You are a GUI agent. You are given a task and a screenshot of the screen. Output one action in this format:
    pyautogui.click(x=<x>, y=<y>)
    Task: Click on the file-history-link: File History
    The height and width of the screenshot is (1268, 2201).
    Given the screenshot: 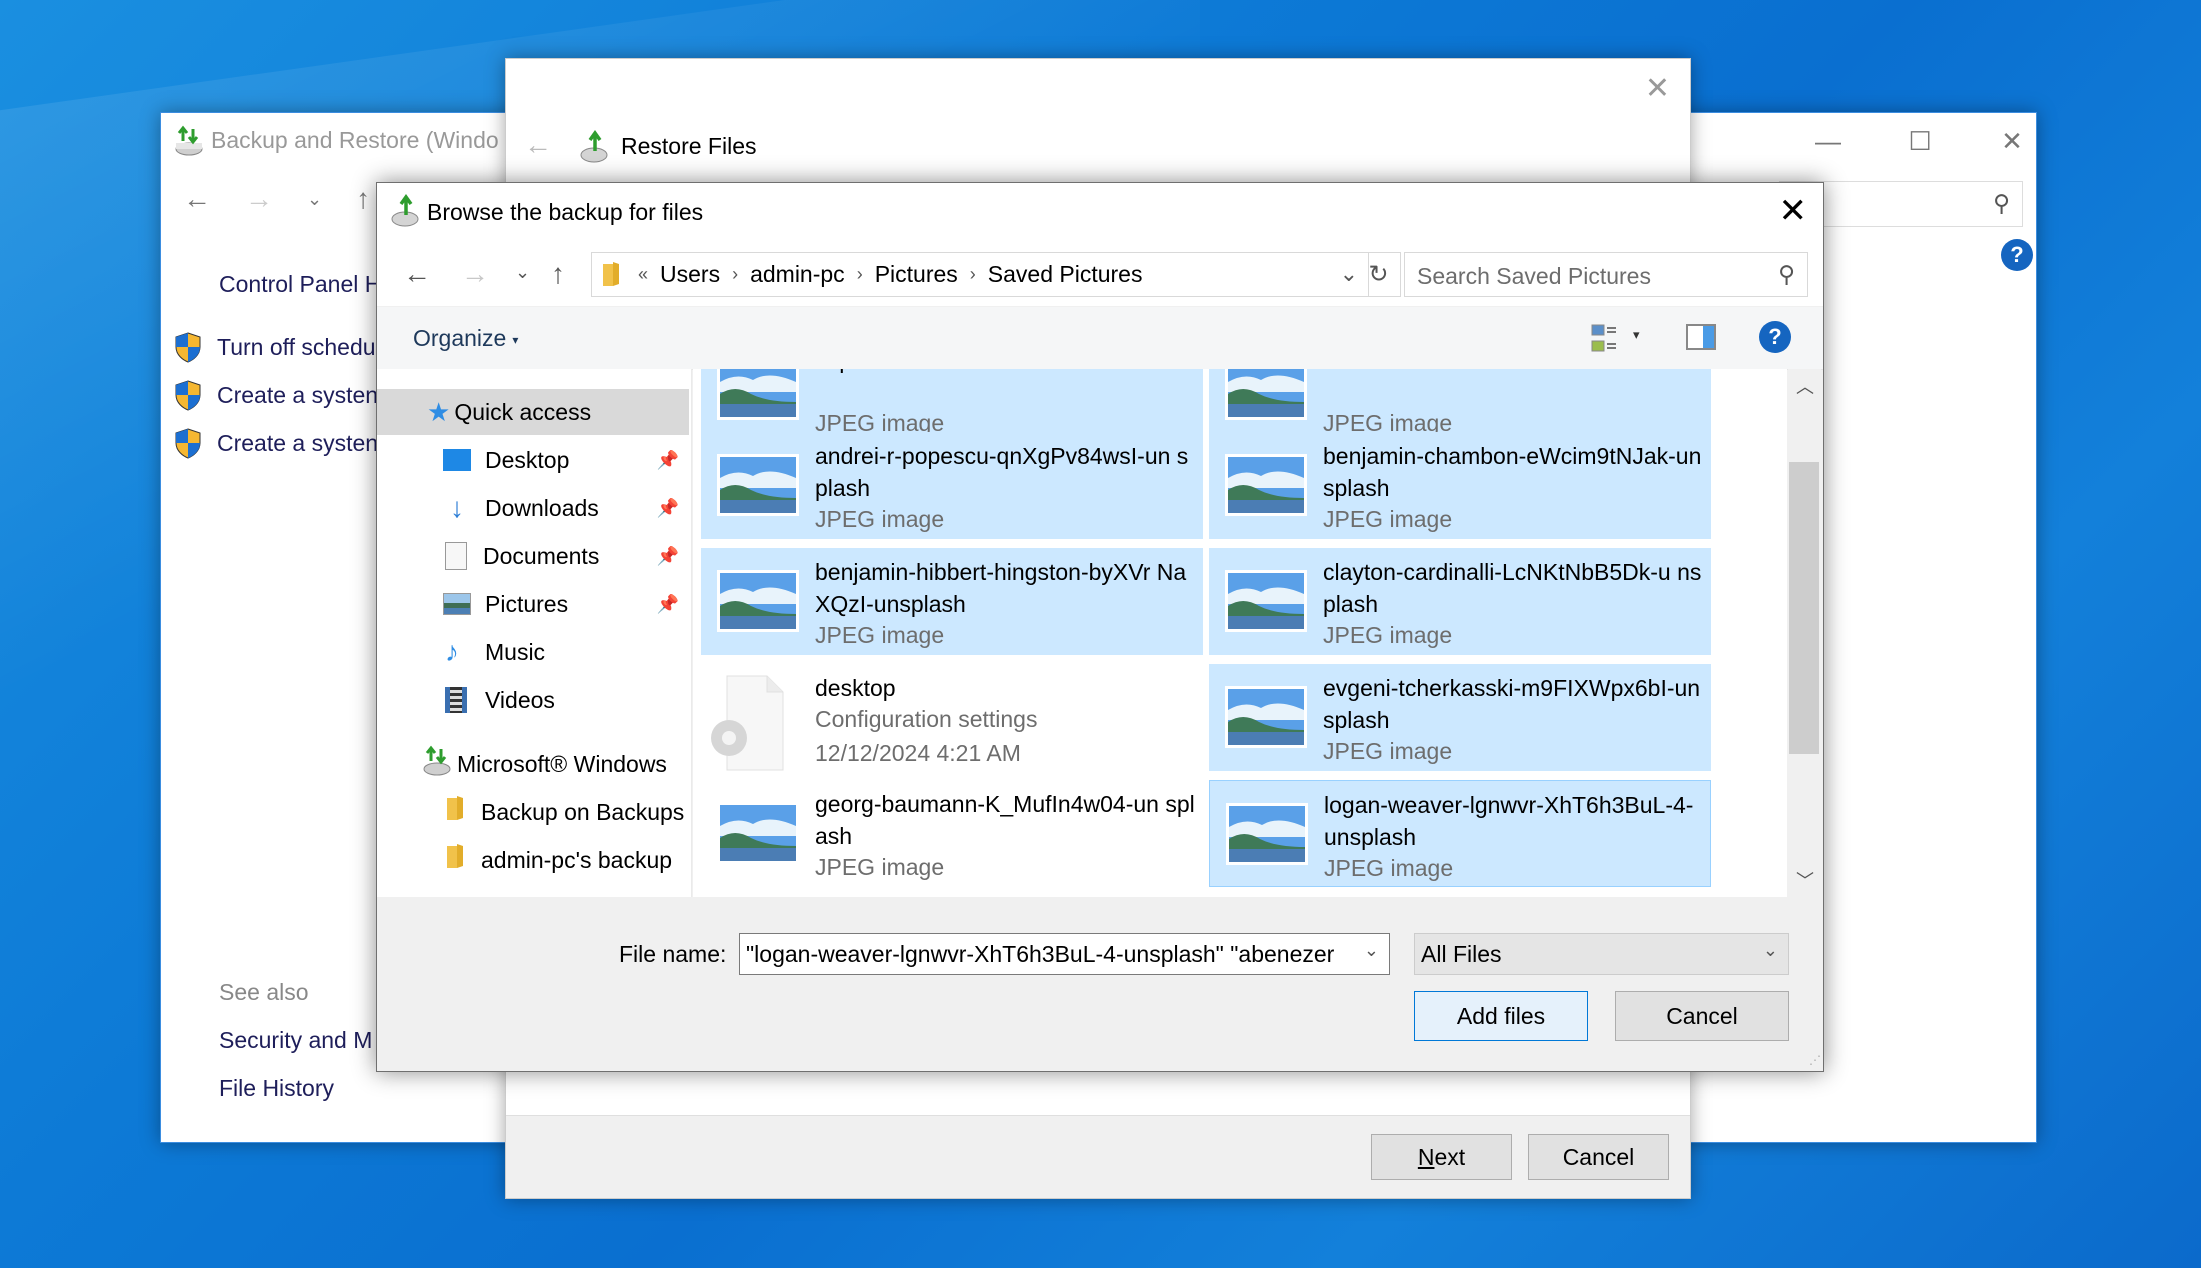 What is the action you would take?
    pyautogui.click(x=276, y=1088)
    